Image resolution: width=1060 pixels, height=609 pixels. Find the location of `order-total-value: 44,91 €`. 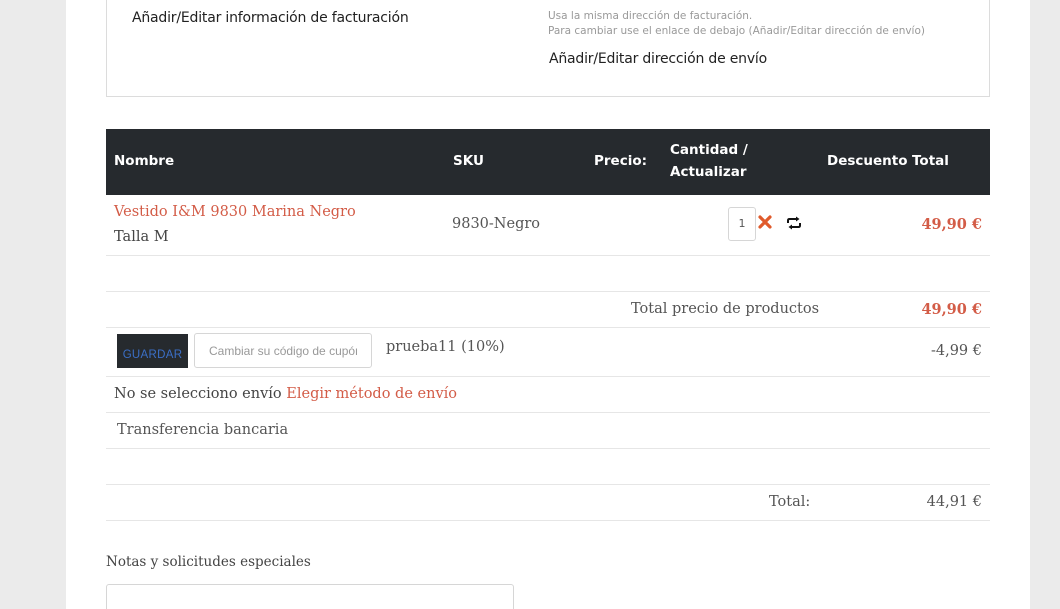

order-total-value: 44,91 € is located at coordinates (954, 502).